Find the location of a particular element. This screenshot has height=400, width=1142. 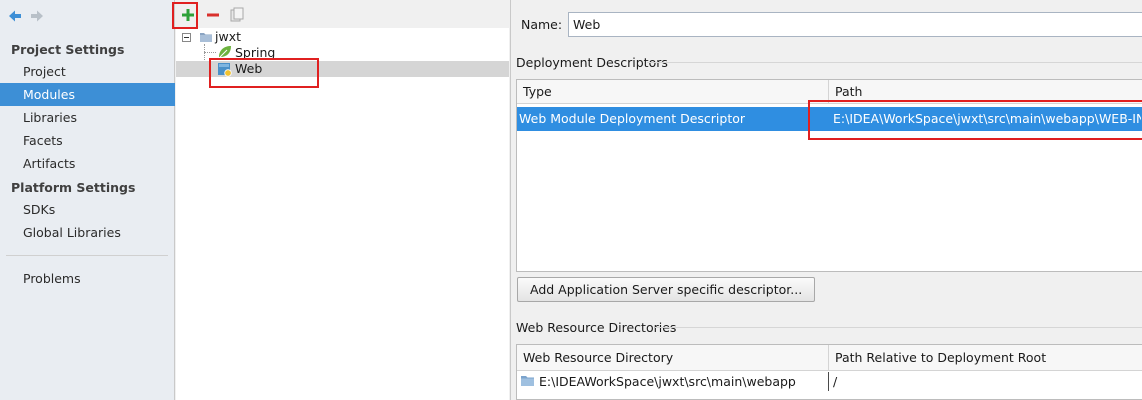

highlight-box-add is located at coordinates (185, 15).